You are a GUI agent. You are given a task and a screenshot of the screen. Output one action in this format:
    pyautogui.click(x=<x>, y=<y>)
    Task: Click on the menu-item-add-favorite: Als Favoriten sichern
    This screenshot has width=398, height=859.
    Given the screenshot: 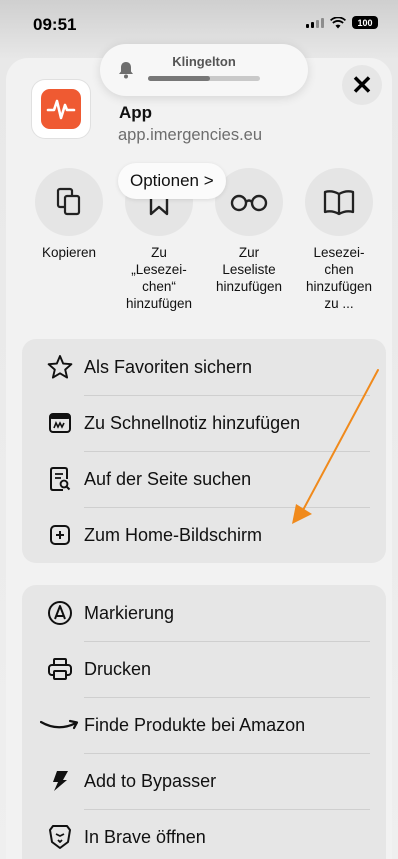 What is the action you would take?
    pyautogui.click(x=204, y=367)
    